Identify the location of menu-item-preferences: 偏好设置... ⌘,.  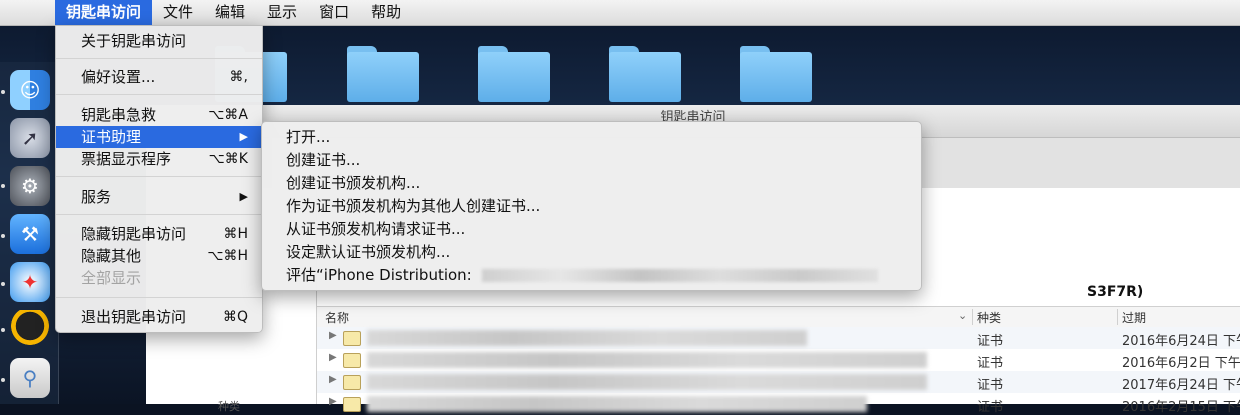
(159, 77).